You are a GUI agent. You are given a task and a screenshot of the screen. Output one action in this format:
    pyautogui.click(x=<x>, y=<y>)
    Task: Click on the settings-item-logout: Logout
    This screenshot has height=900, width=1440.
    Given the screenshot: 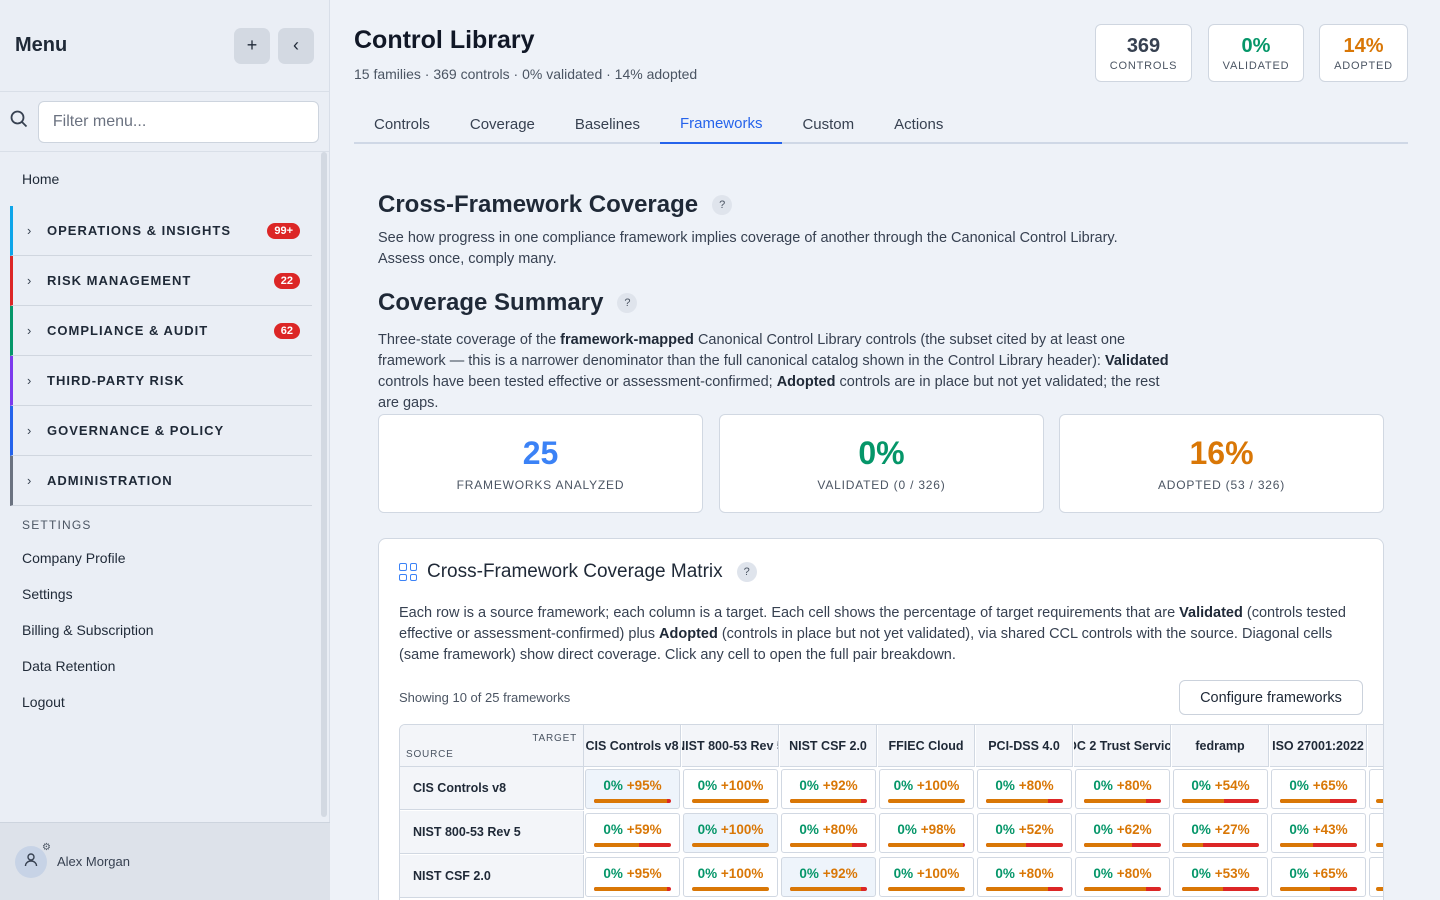 What is the action you would take?
    pyautogui.click(x=161, y=702)
    